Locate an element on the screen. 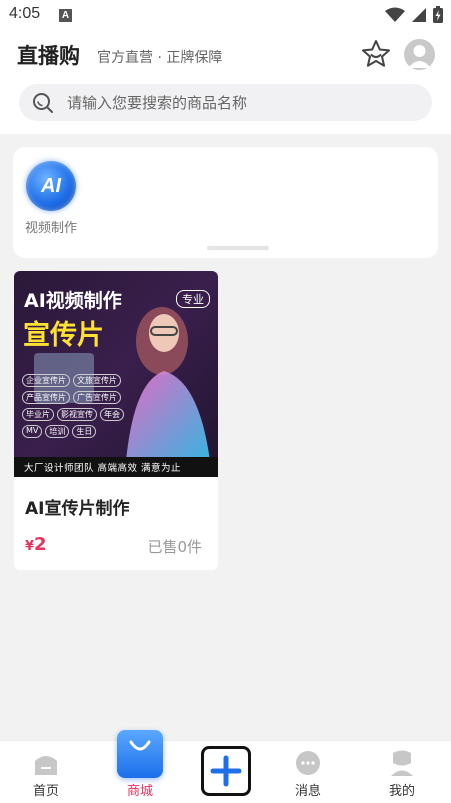  avatar is located at coordinates (419, 54).